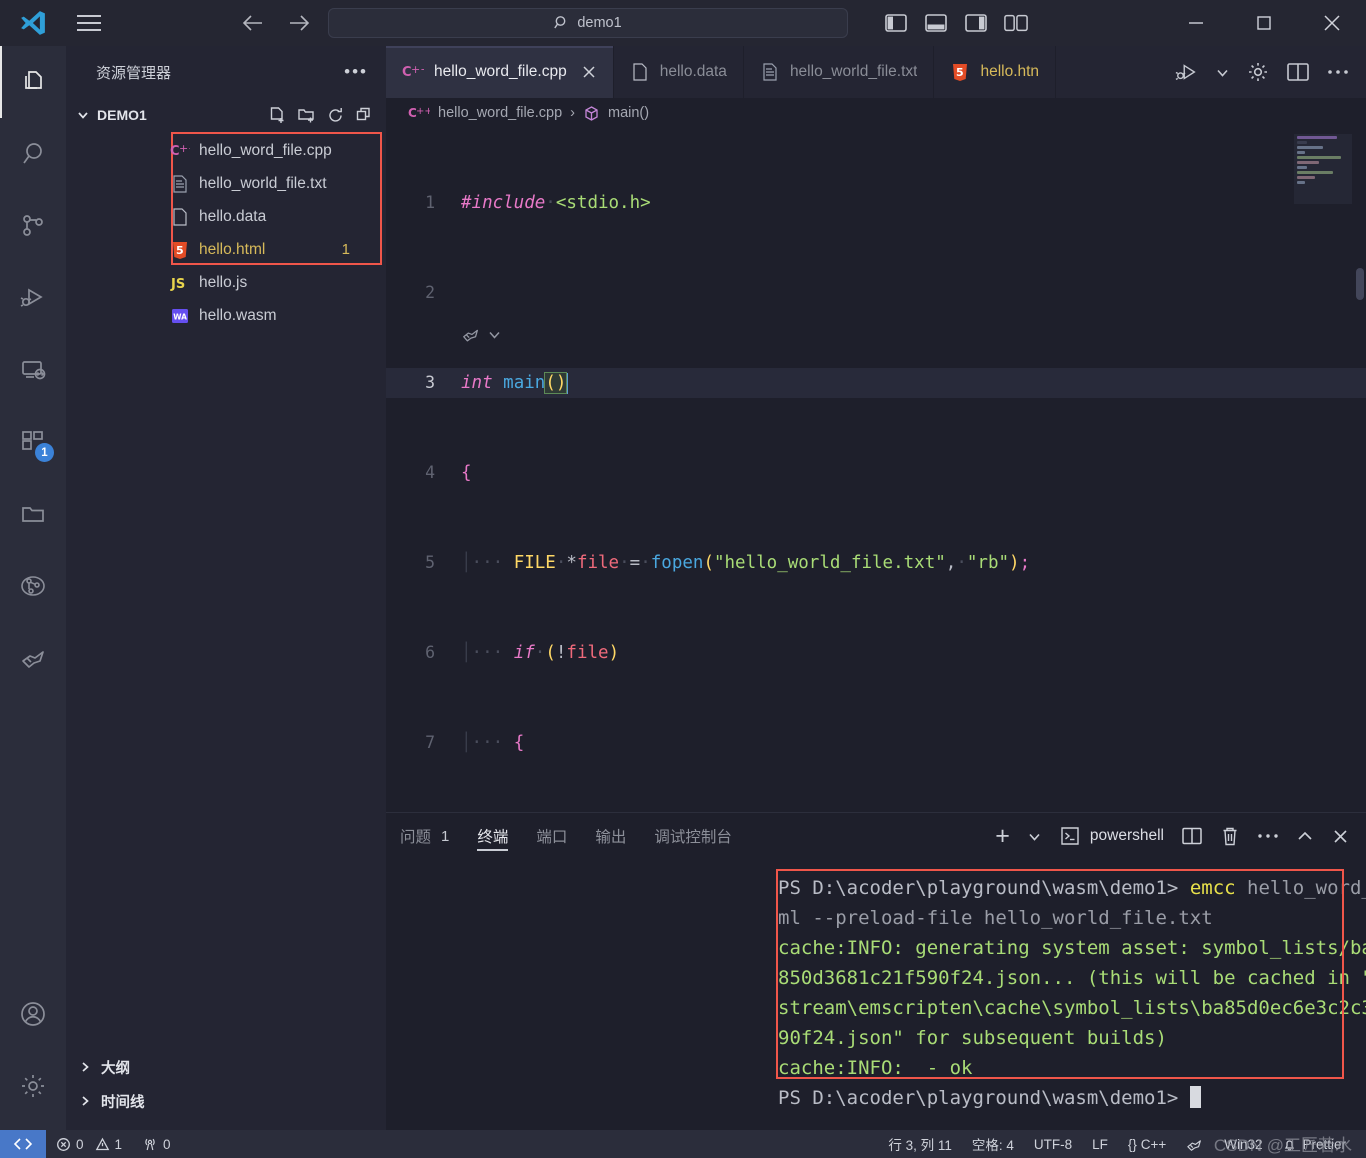  I want to click on new-folder-icon, so click(306, 115).